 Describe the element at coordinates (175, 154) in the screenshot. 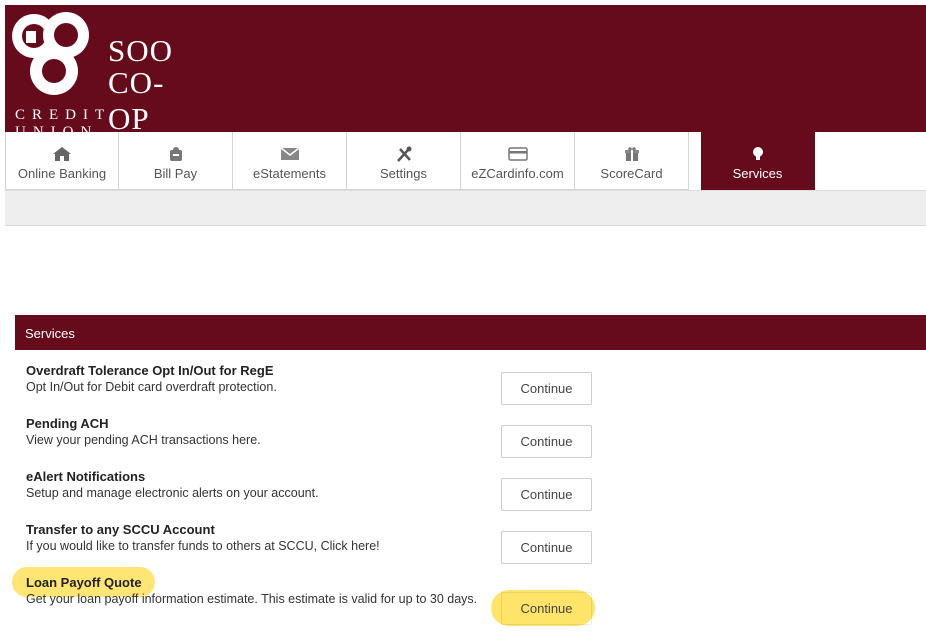

I see `bill-pay-icon` at that location.